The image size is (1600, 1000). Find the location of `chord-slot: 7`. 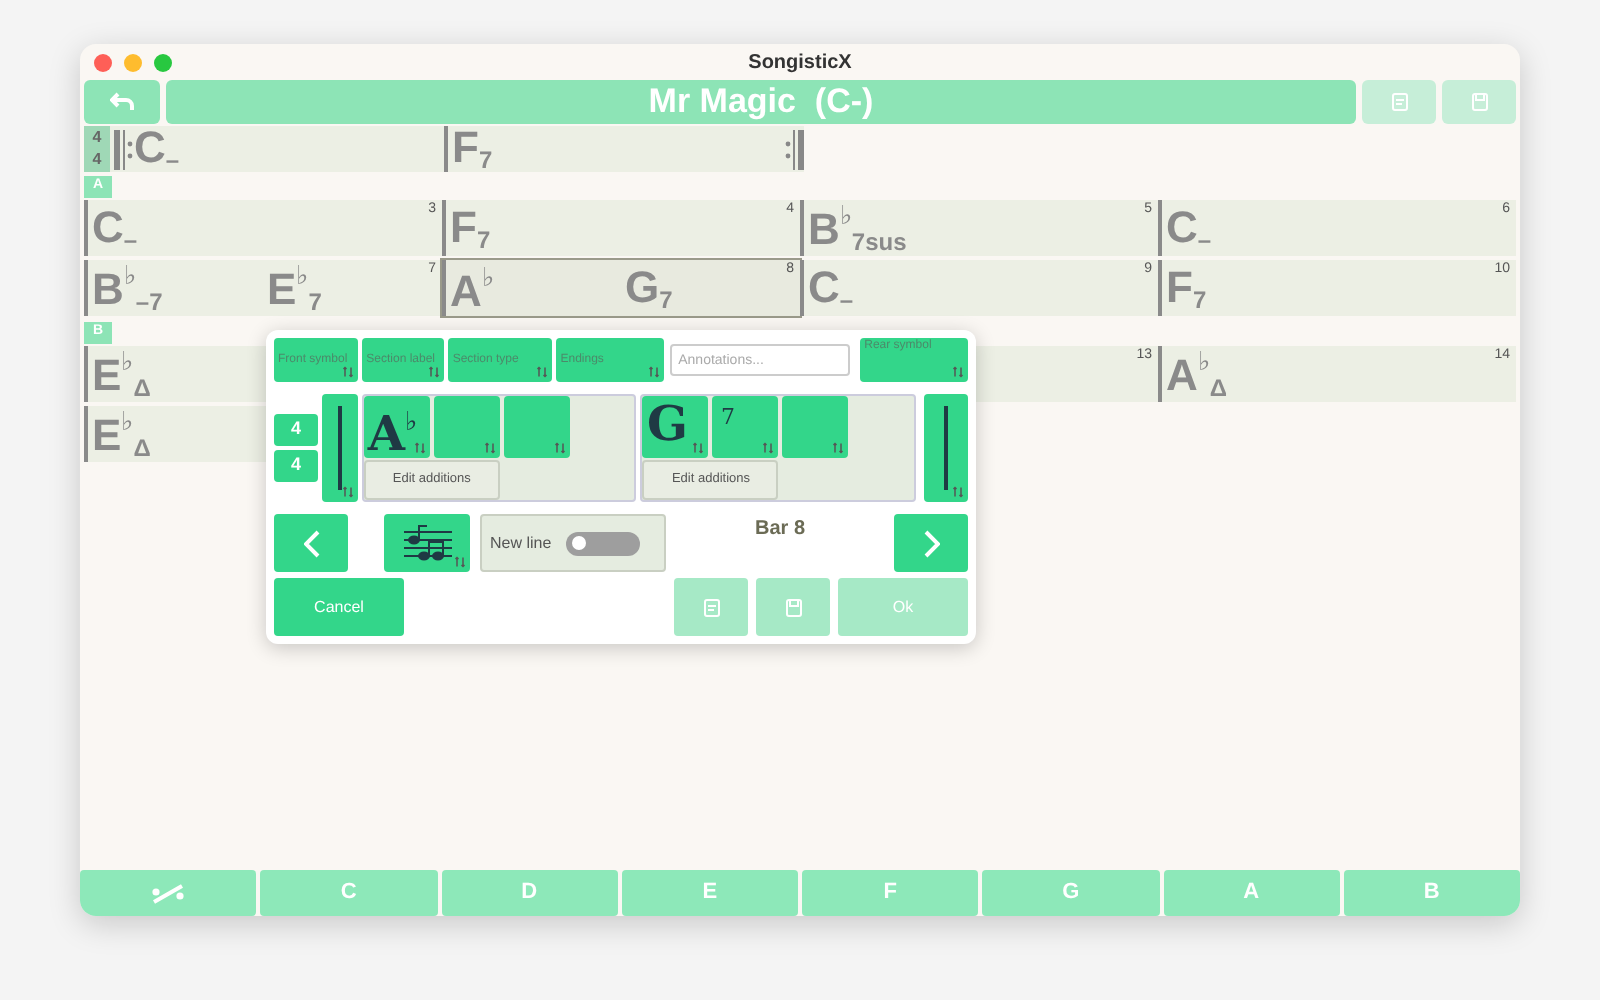

chord-slot: 7 is located at coordinates (745, 427).